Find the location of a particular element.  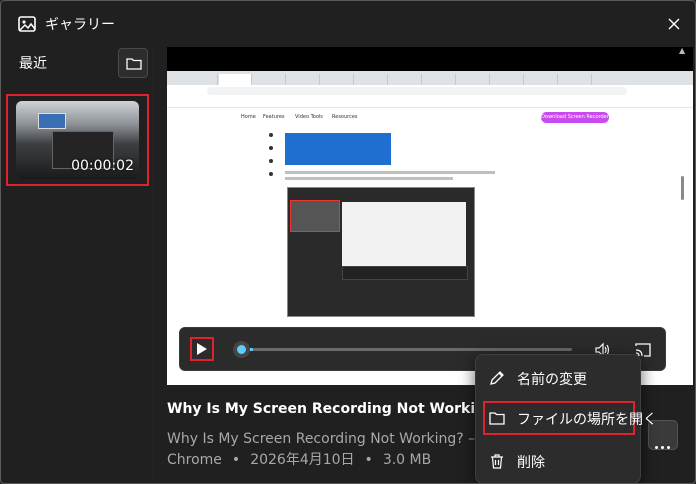

preview-download-button: Download Screen Recorder is located at coordinates (575, 117).